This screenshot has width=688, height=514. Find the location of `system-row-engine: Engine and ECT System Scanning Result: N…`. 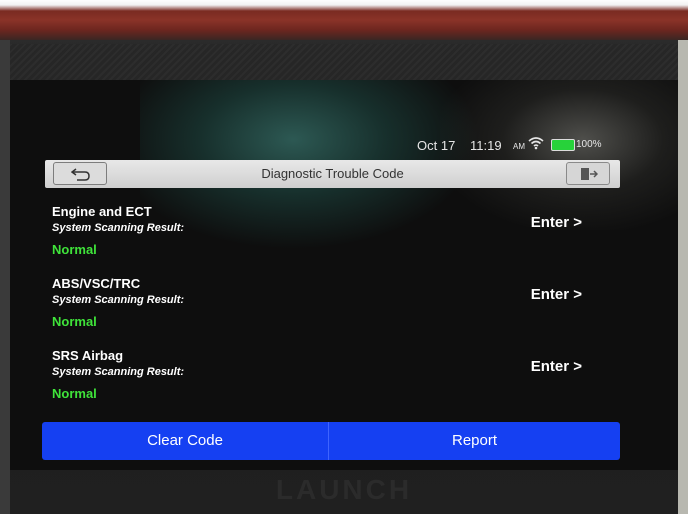

system-row-engine: Engine and ECT System Scanning Result: N… is located at coordinates (332, 238).